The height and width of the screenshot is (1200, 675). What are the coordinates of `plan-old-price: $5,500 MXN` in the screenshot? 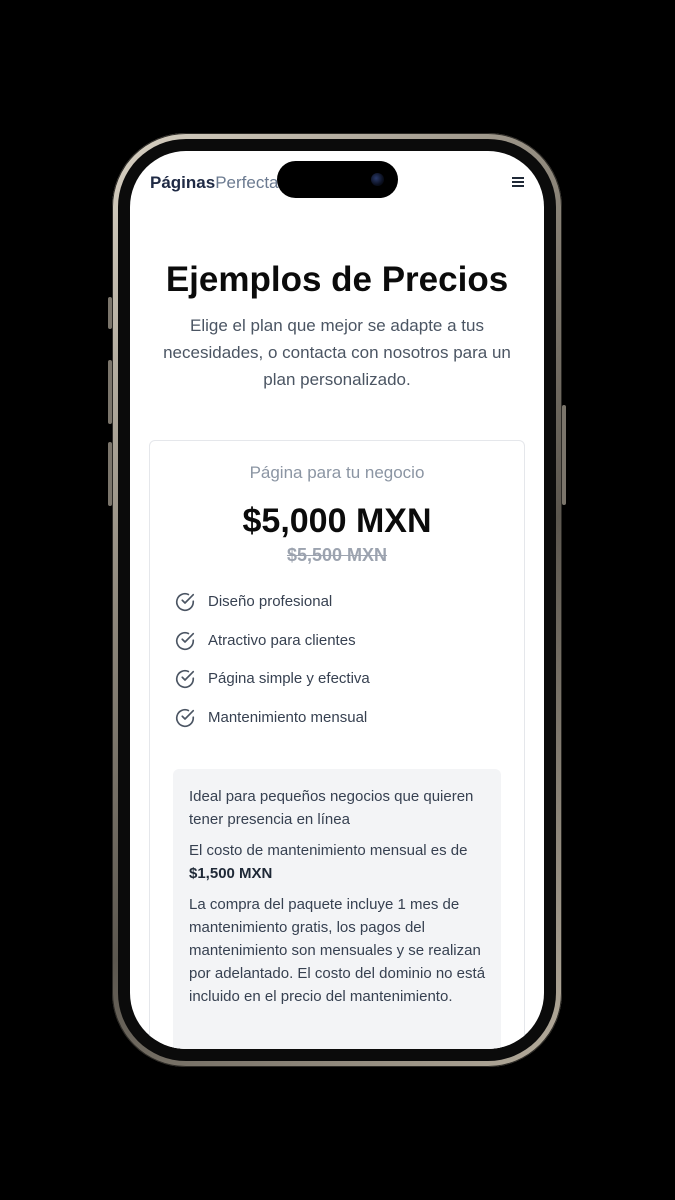 It's located at (337, 555).